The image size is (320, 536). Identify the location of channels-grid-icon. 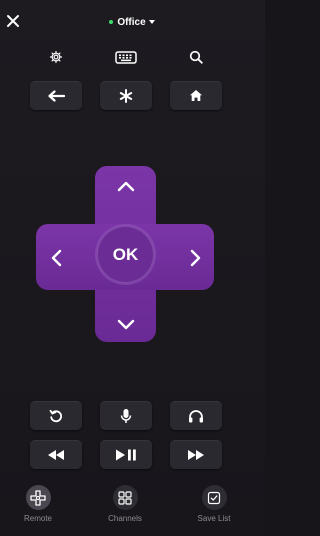
(125, 497).